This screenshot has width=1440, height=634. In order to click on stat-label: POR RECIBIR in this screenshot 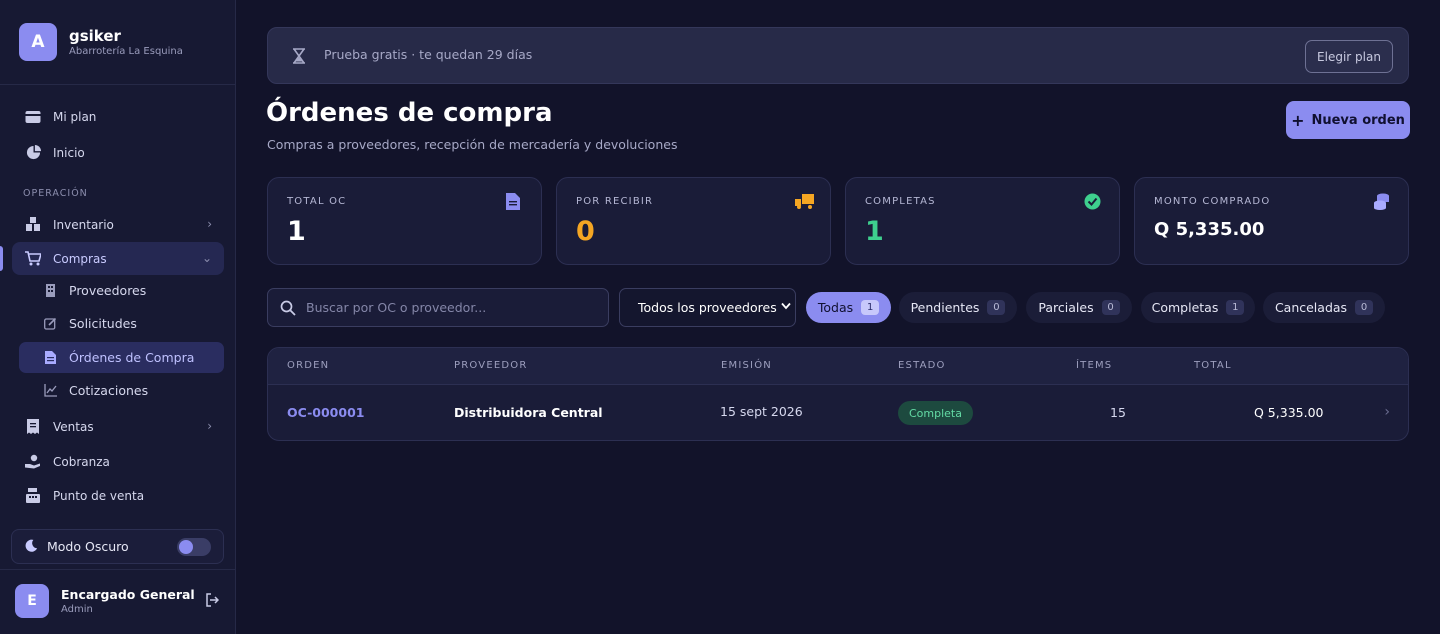, I will do `click(615, 201)`.